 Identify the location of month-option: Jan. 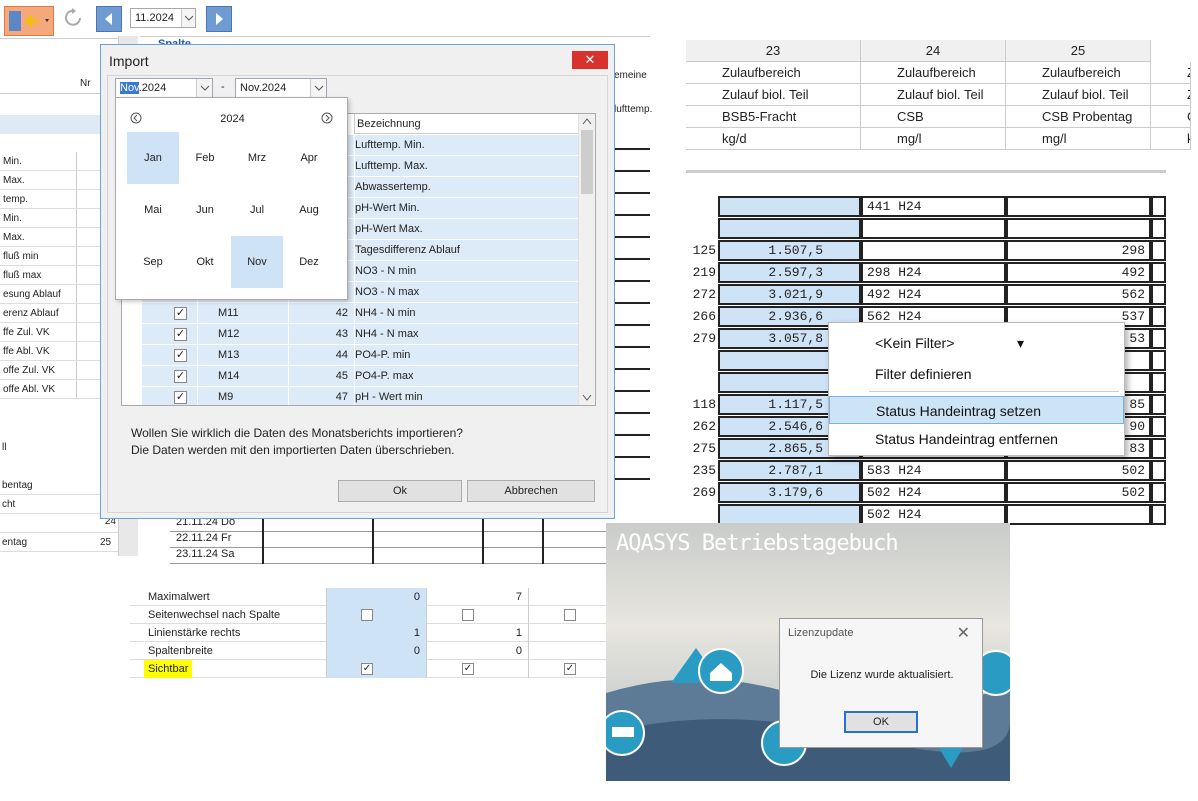
(153, 158).